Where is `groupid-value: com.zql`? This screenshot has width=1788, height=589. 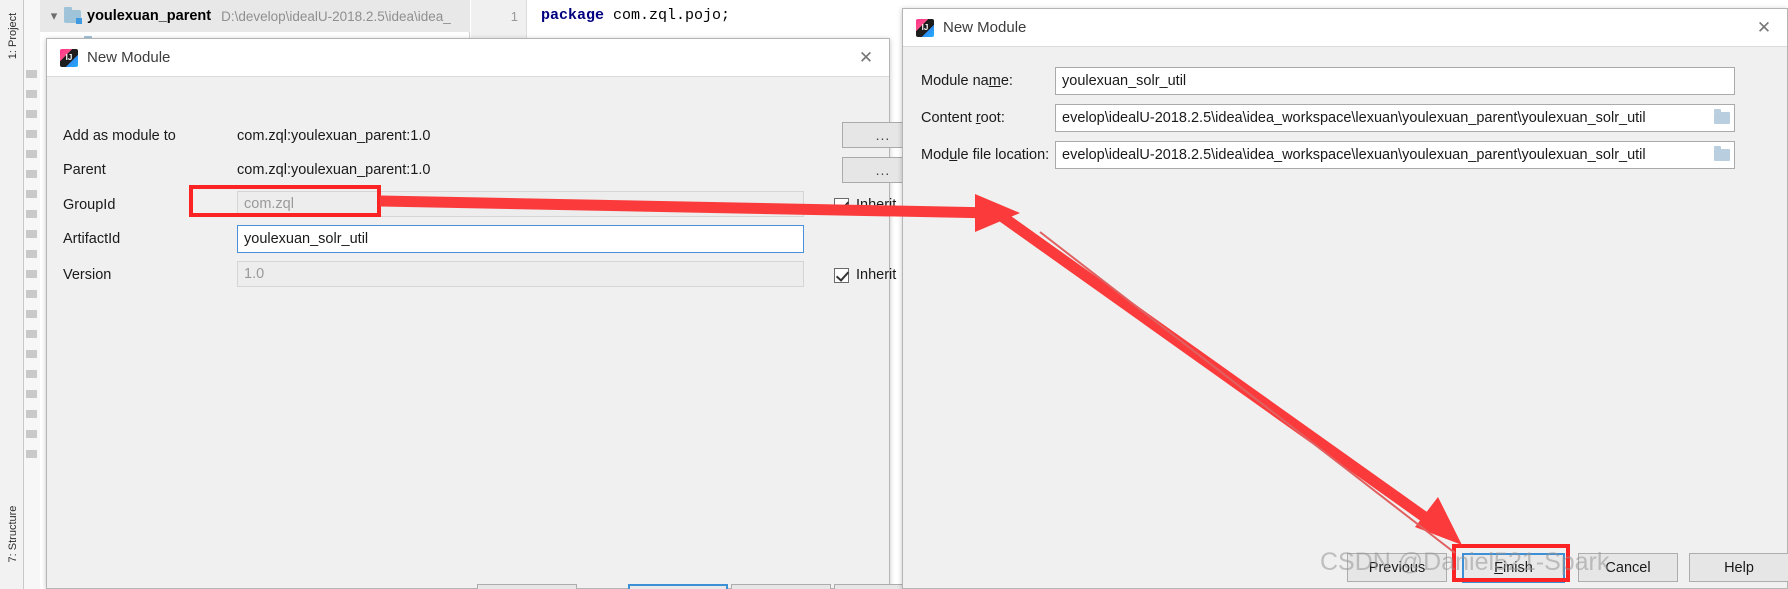
groupid-value: com.zql is located at coordinates (269, 204).